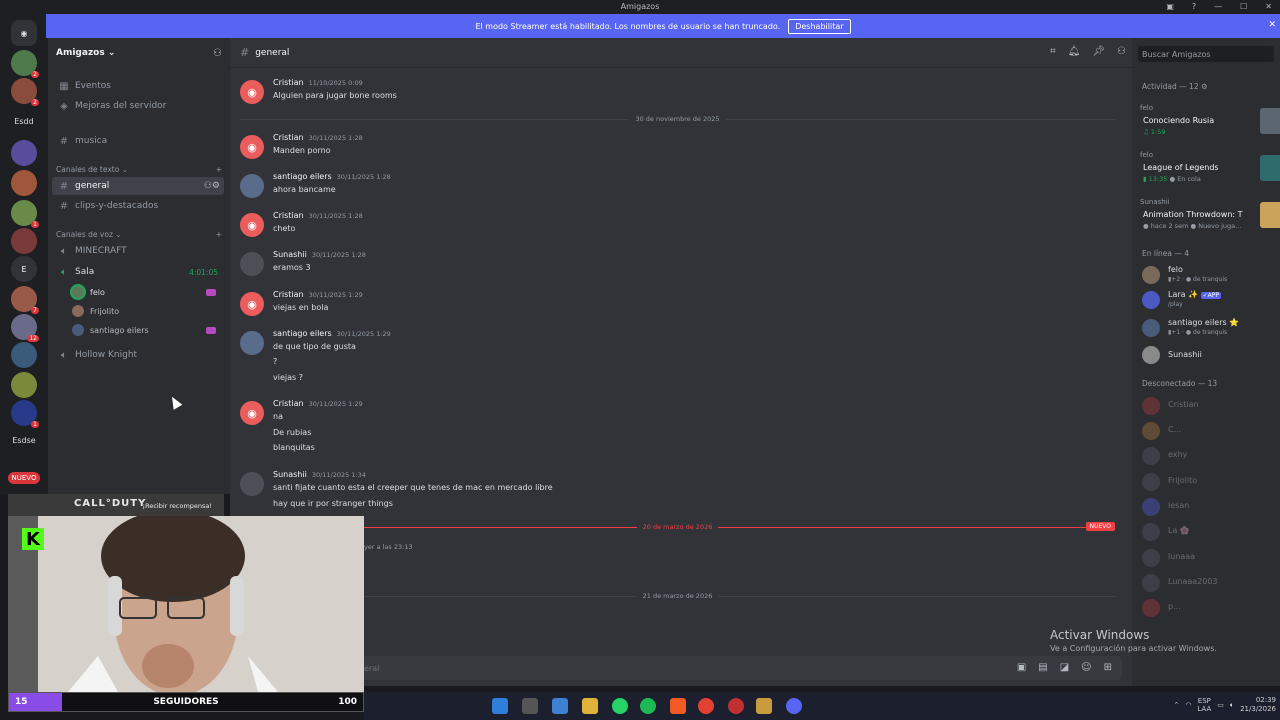  What do you see at coordinates (1021, 667) in the screenshot?
I see `gift-icon: ▣` at bounding box center [1021, 667].